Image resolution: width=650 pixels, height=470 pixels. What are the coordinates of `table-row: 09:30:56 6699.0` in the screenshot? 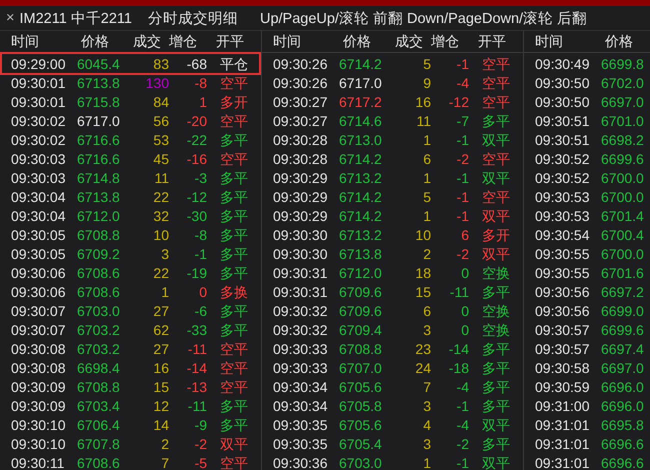 It's located at (588, 310).